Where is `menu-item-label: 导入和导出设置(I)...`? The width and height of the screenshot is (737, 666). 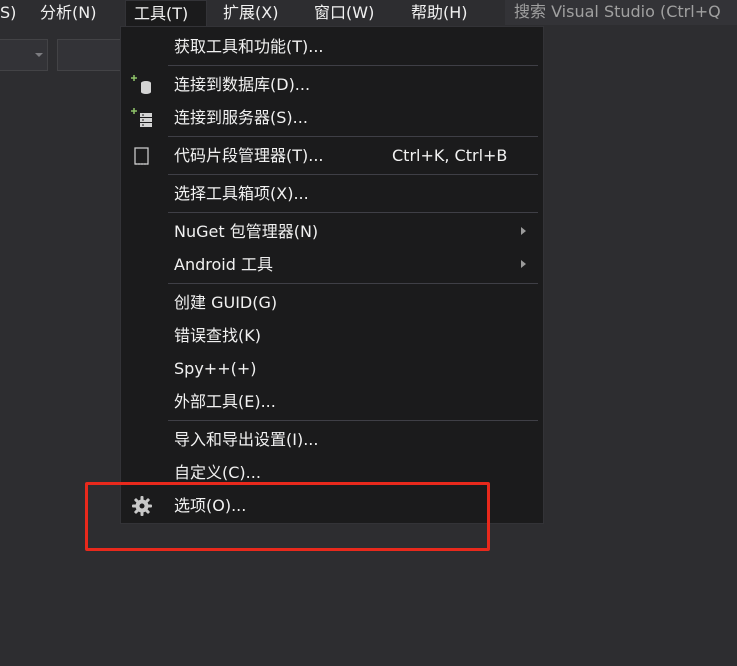
menu-item-label: 导入和导出设置(I)... is located at coordinates (246, 439).